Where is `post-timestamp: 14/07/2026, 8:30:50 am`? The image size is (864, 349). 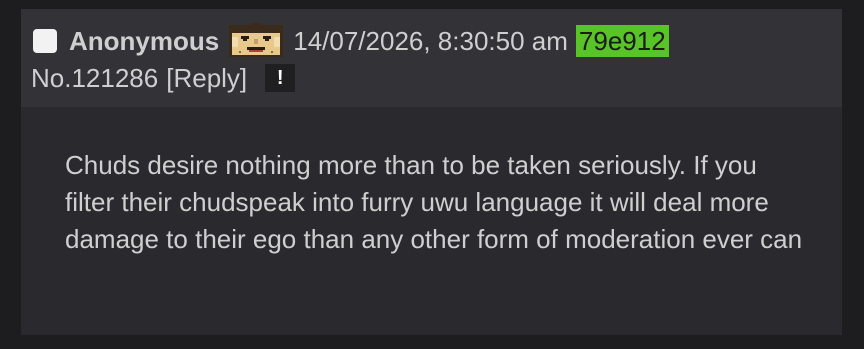 post-timestamp: 14/07/2026, 8:30:50 am is located at coordinates (430, 40).